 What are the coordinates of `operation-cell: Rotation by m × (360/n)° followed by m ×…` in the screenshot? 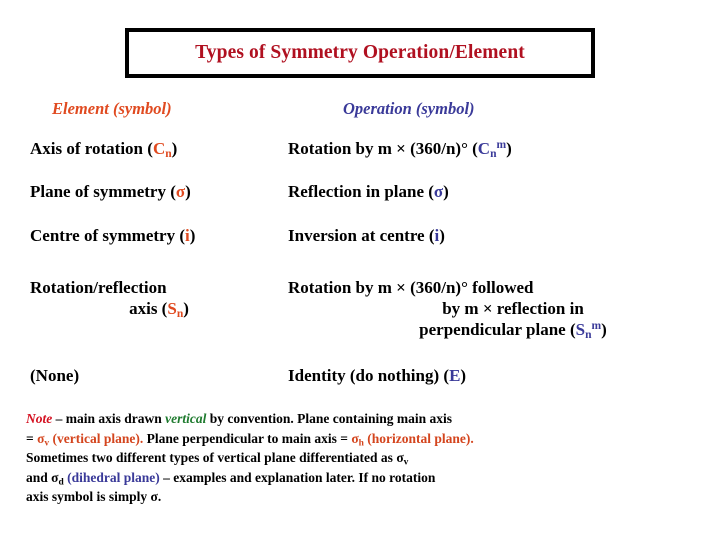 It's located at (504, 321).